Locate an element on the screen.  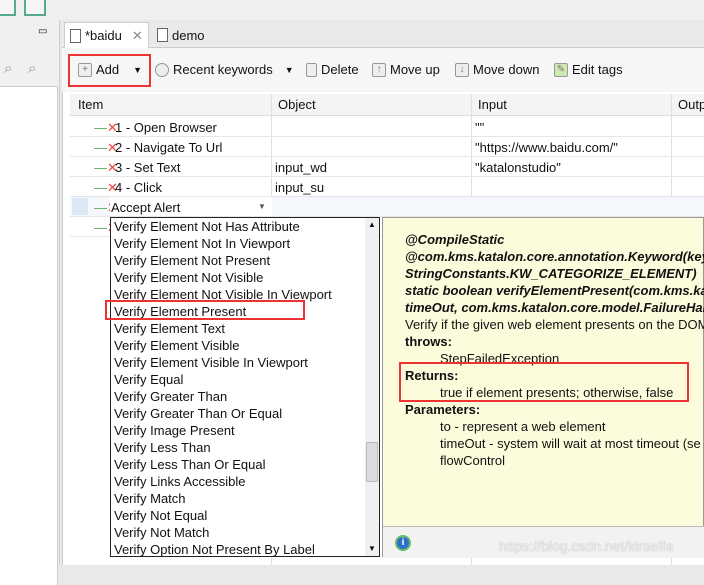
table-row: —✕ 1 - Open Browser "" is located at coordinates (387, 127).